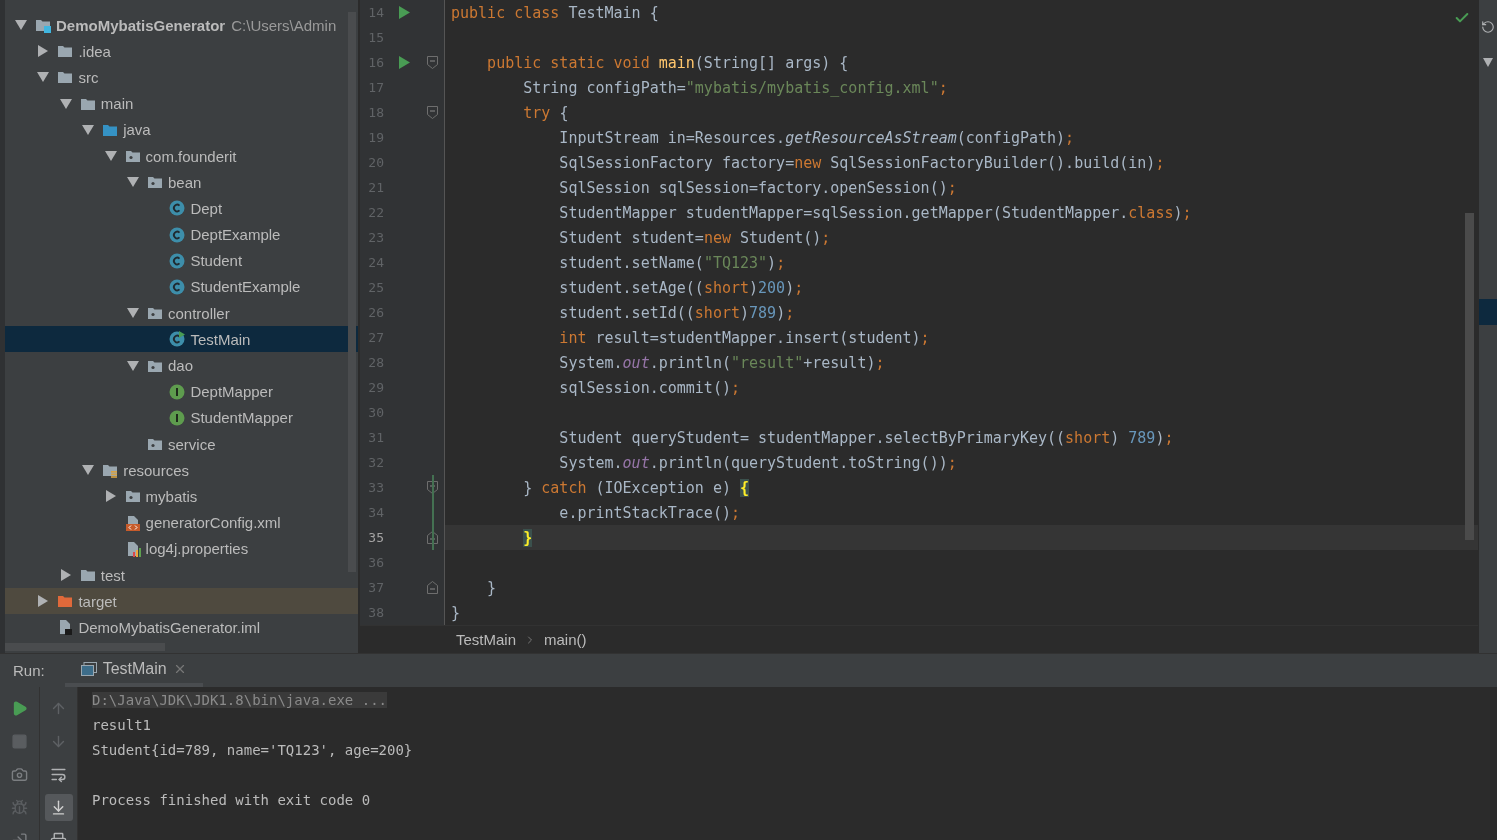 The height and width of the screenshot is (840, 1497). Describe the element at coordinates (667, 62) in the screenshot. I see `code-line: public static void main(String[] args) {` at that location.